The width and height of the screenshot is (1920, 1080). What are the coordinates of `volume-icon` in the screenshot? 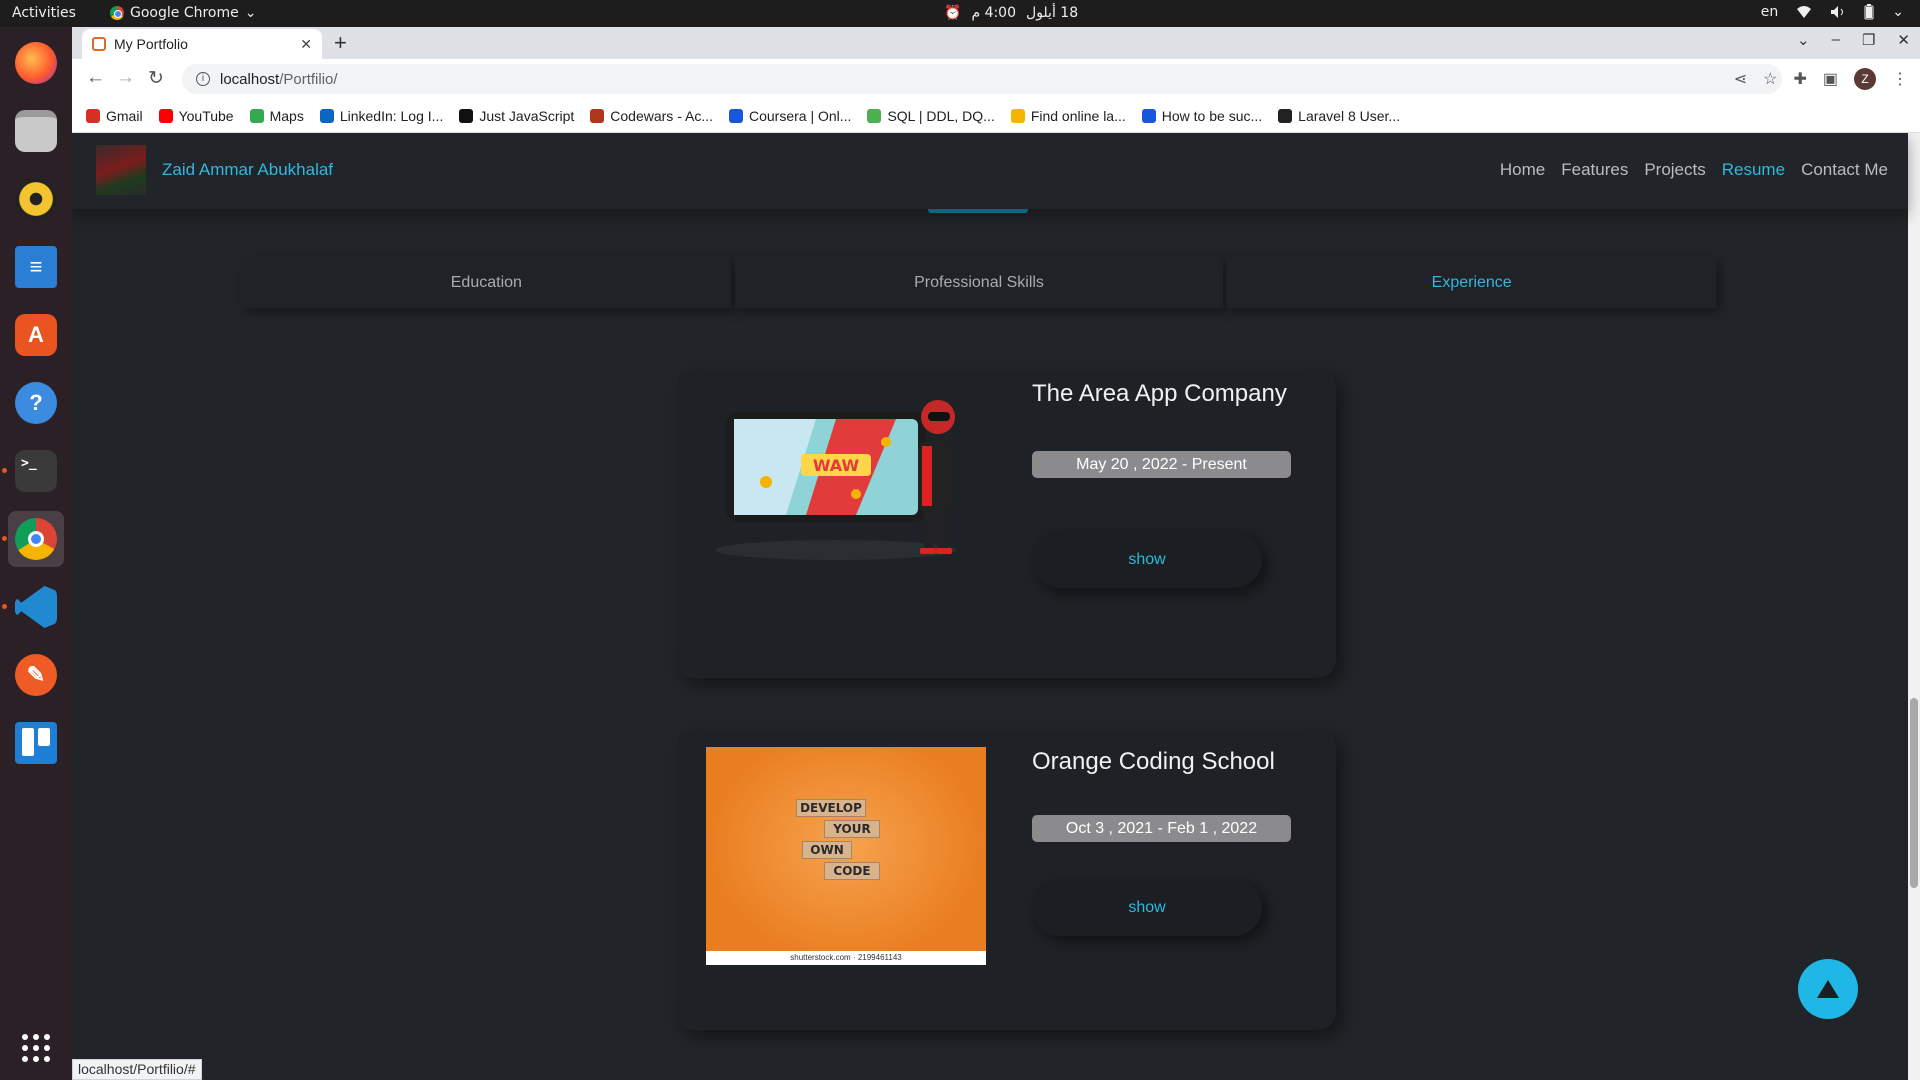 It's located at (1837, 12).